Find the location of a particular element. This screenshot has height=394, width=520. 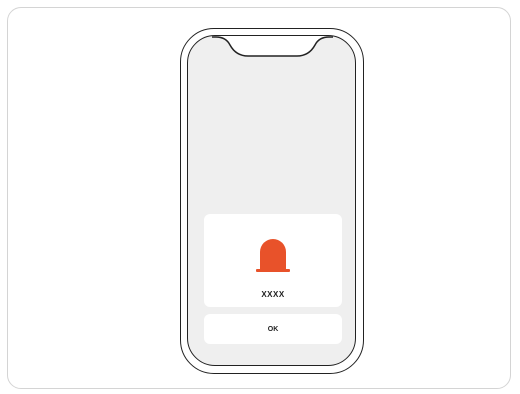

notch is located at coordinates (271, 46).